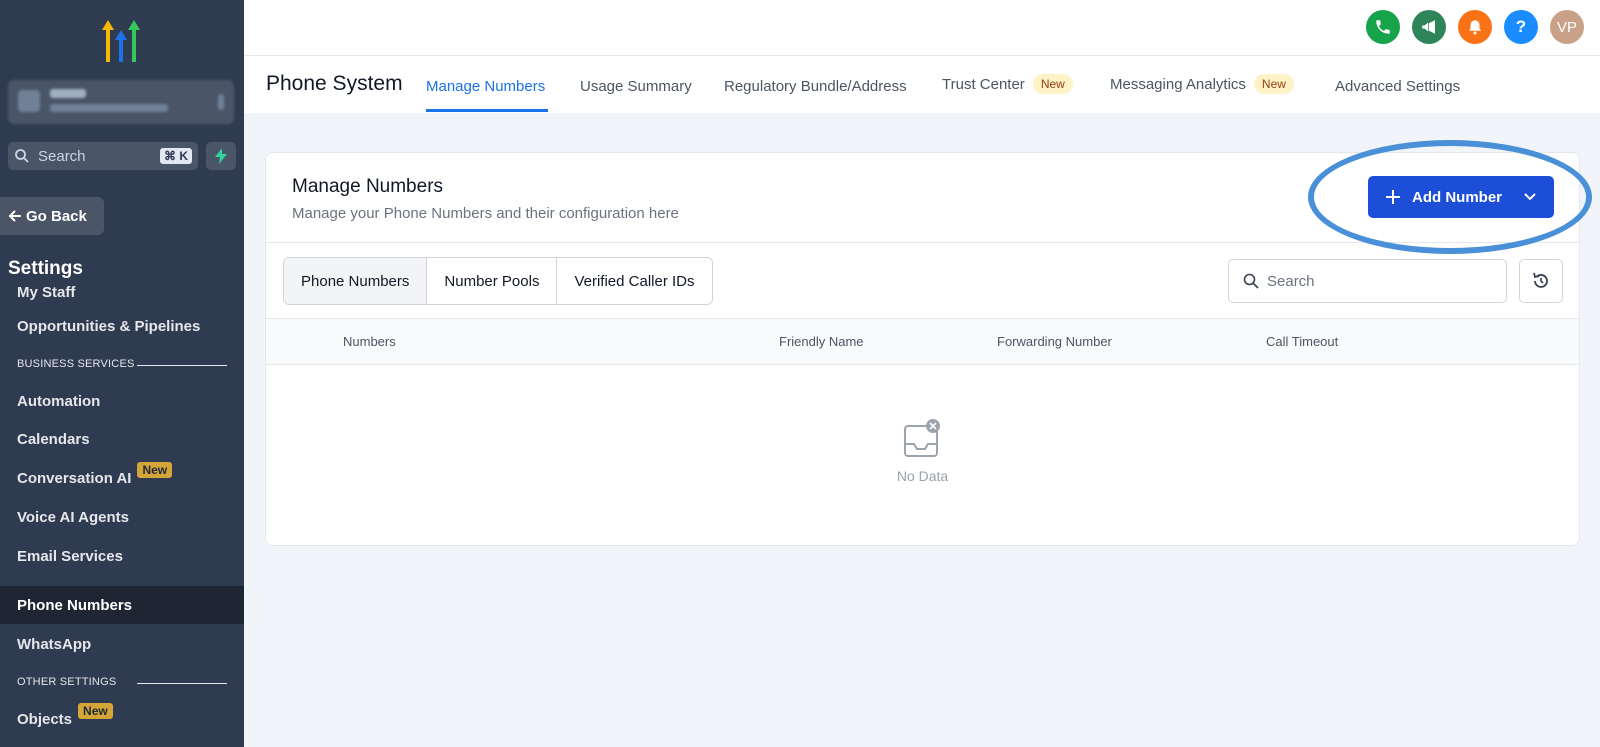  I want to click on sidebar-search-placeholder: Search, so click(62, 156).